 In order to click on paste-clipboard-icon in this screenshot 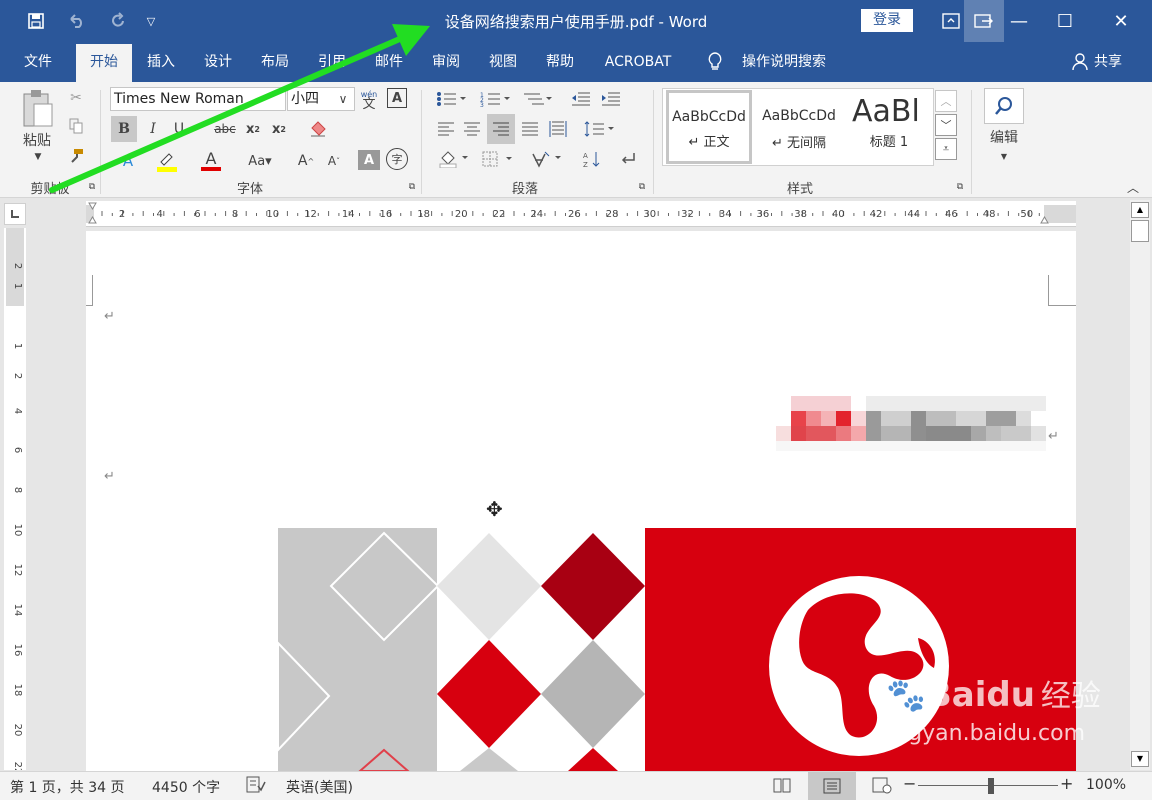, I will do `click(37, 108)`.